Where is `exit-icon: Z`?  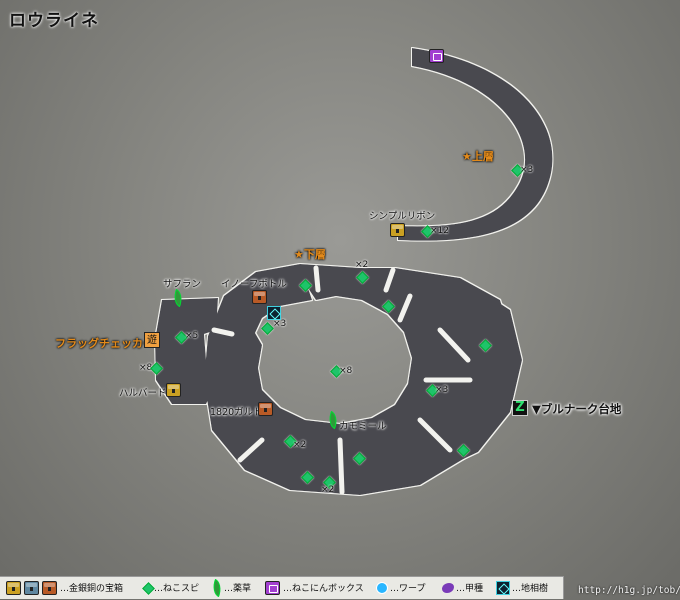
exit-icon: Z is located at coordinates (520, 408).